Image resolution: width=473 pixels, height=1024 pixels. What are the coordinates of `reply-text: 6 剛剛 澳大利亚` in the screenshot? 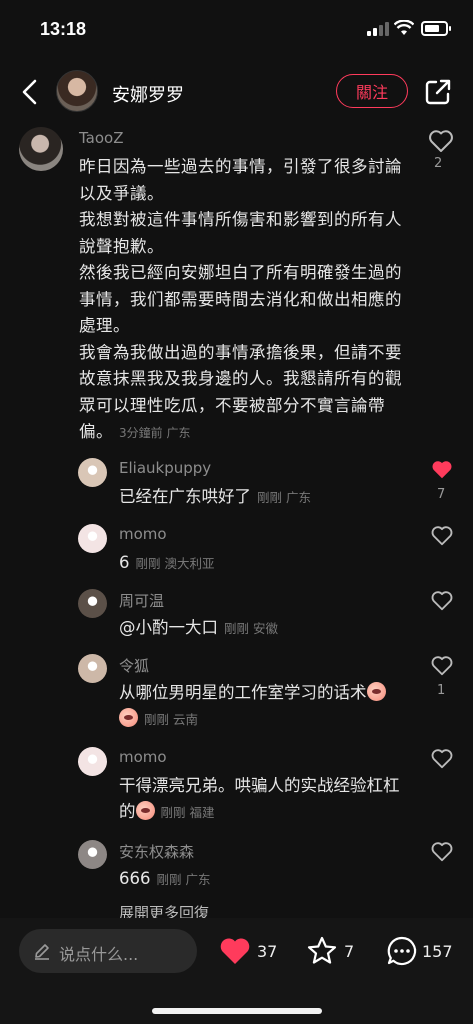 It's located at (264, 563).